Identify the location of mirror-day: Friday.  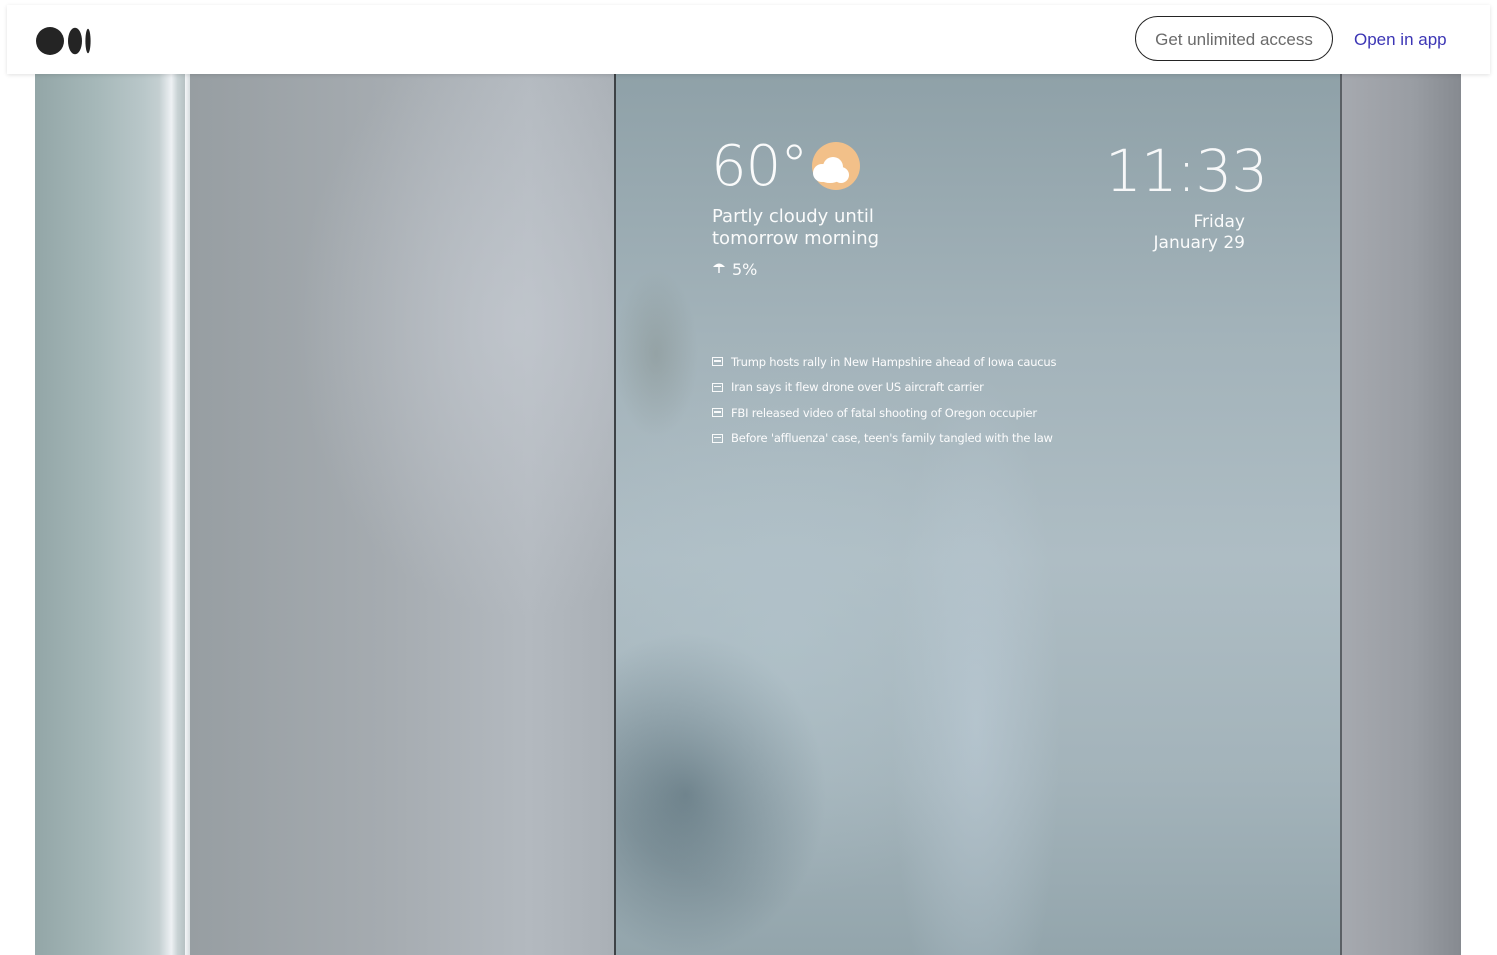
(1219, 222).